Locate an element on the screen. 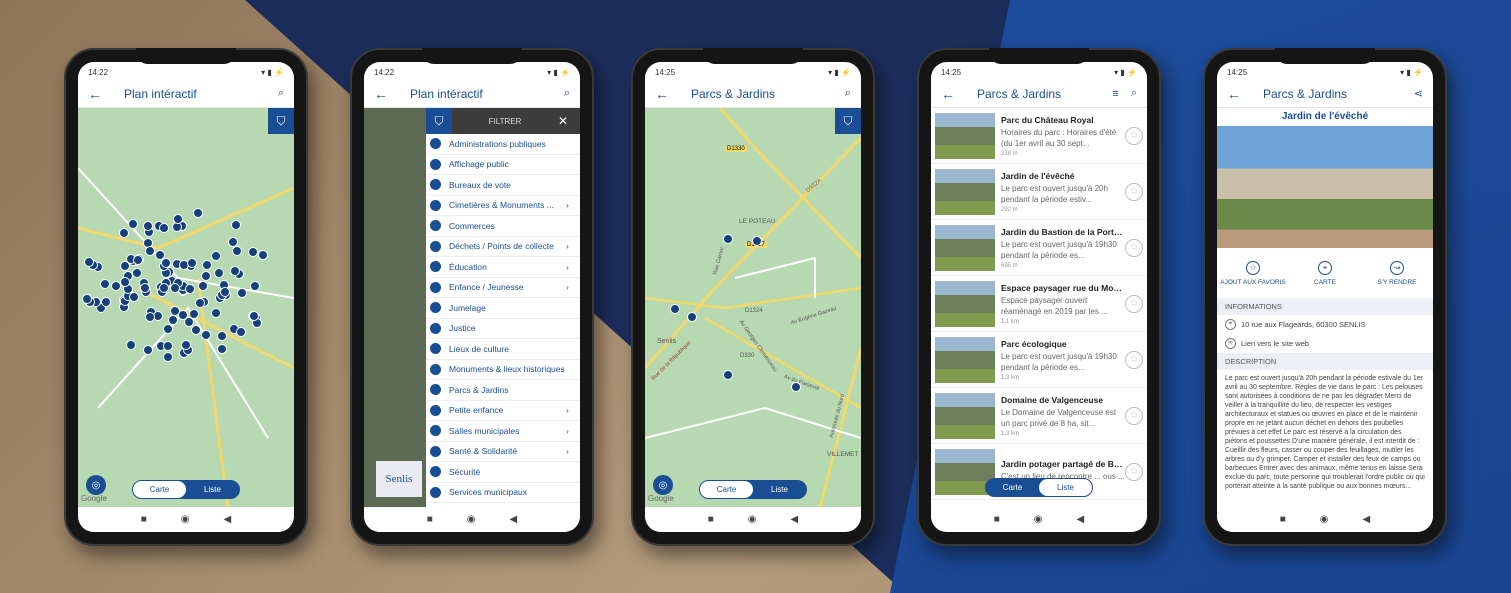  filter-item: Éducation › is located at coordinates (503, 267).